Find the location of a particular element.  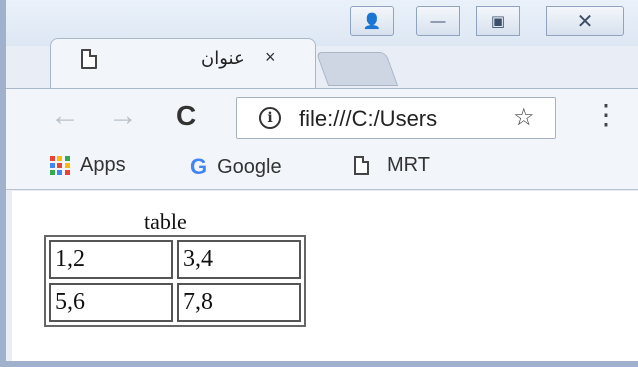

bookmark-google: G Google is located at coordinates (236, 167).